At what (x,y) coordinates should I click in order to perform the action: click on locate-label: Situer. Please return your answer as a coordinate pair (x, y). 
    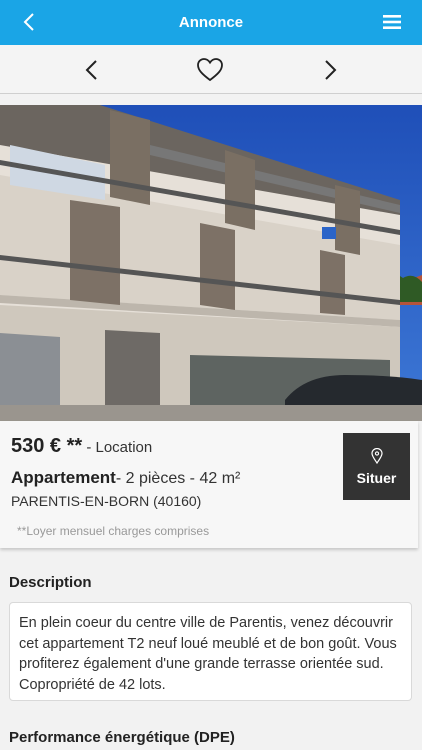
    Looking at the image, I should click on (376, 477).